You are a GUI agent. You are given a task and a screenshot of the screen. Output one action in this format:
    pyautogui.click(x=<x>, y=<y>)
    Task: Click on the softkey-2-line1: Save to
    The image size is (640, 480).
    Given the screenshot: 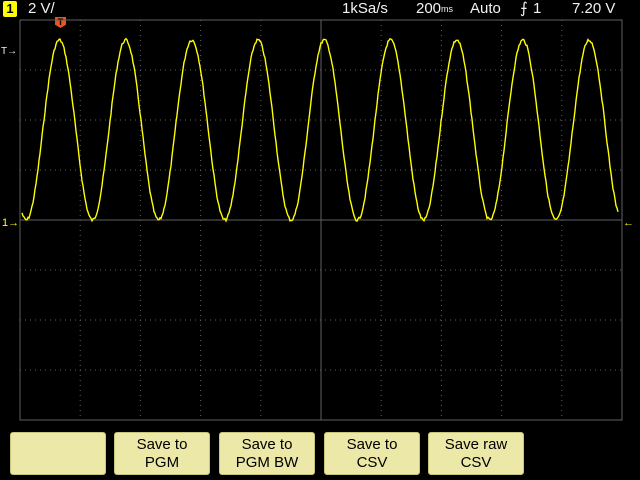 What is the action you would take?
    pyautogui.click(x=162, y=444)
    